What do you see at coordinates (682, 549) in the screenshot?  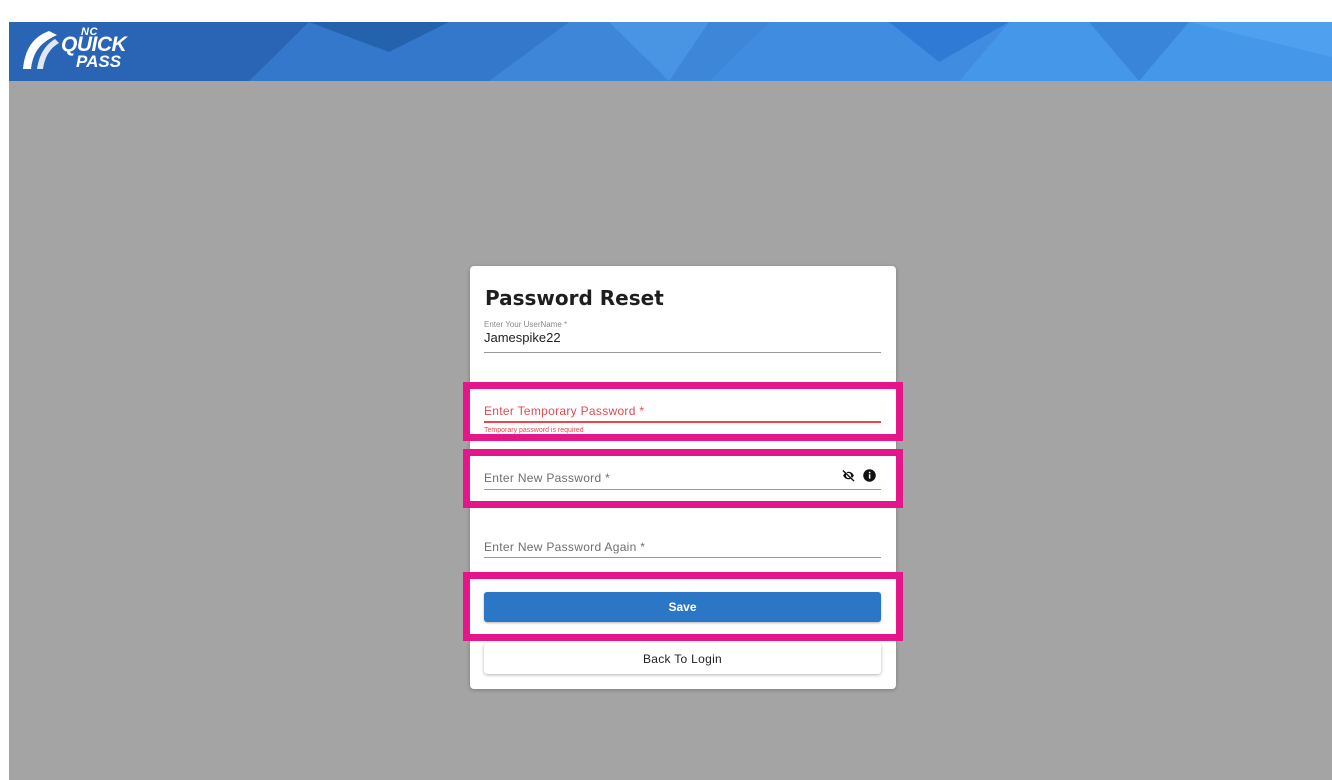 I see `new-password-again-field: Enter New Password Again *` at bounding box center [682, 549].